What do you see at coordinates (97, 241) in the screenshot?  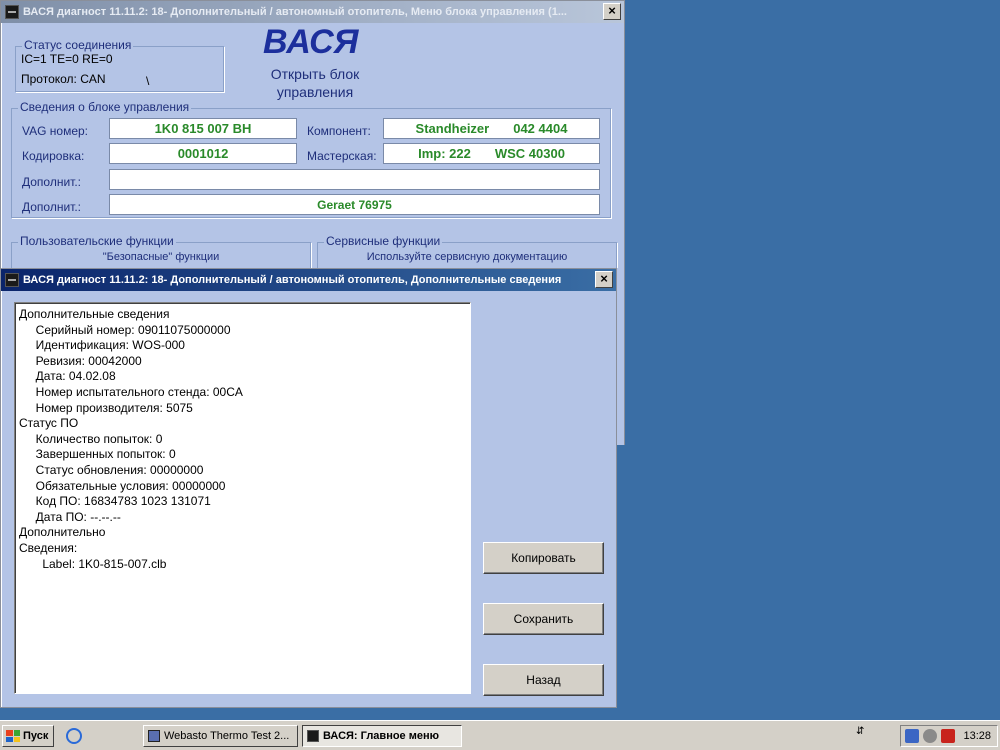 I see `user-functions-legend: Пользовательские функции` at bounding box center [97, 241].